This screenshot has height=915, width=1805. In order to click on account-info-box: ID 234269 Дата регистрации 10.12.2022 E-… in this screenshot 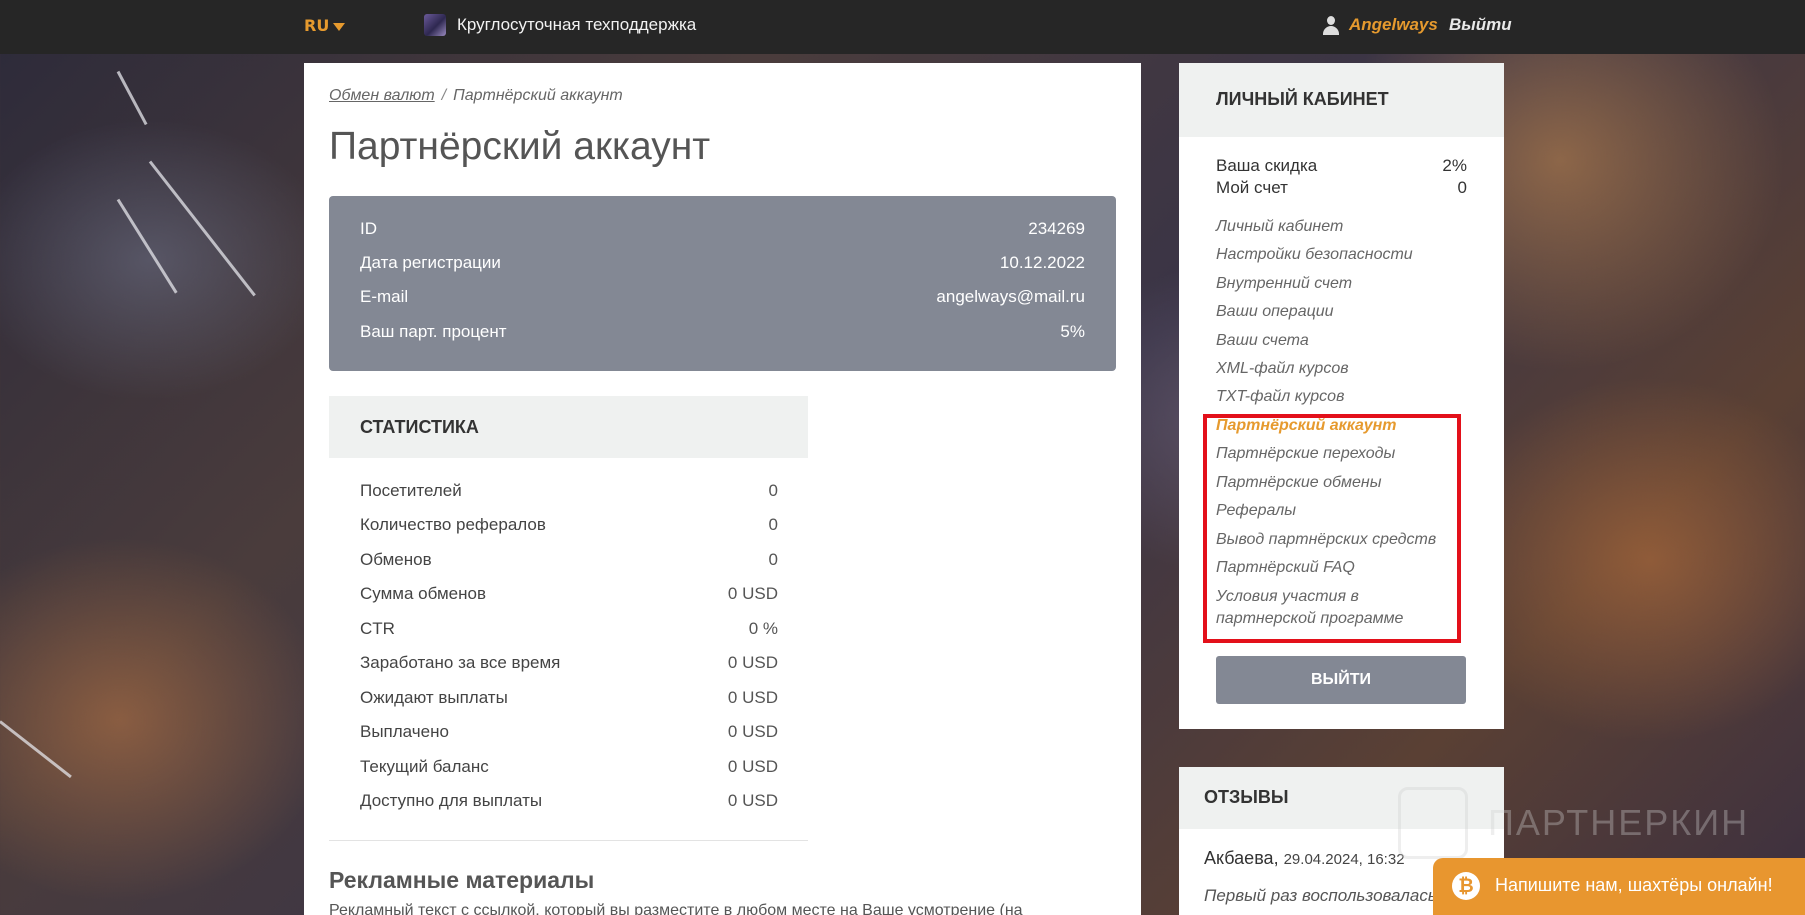, I will do `click(722, 283)`.